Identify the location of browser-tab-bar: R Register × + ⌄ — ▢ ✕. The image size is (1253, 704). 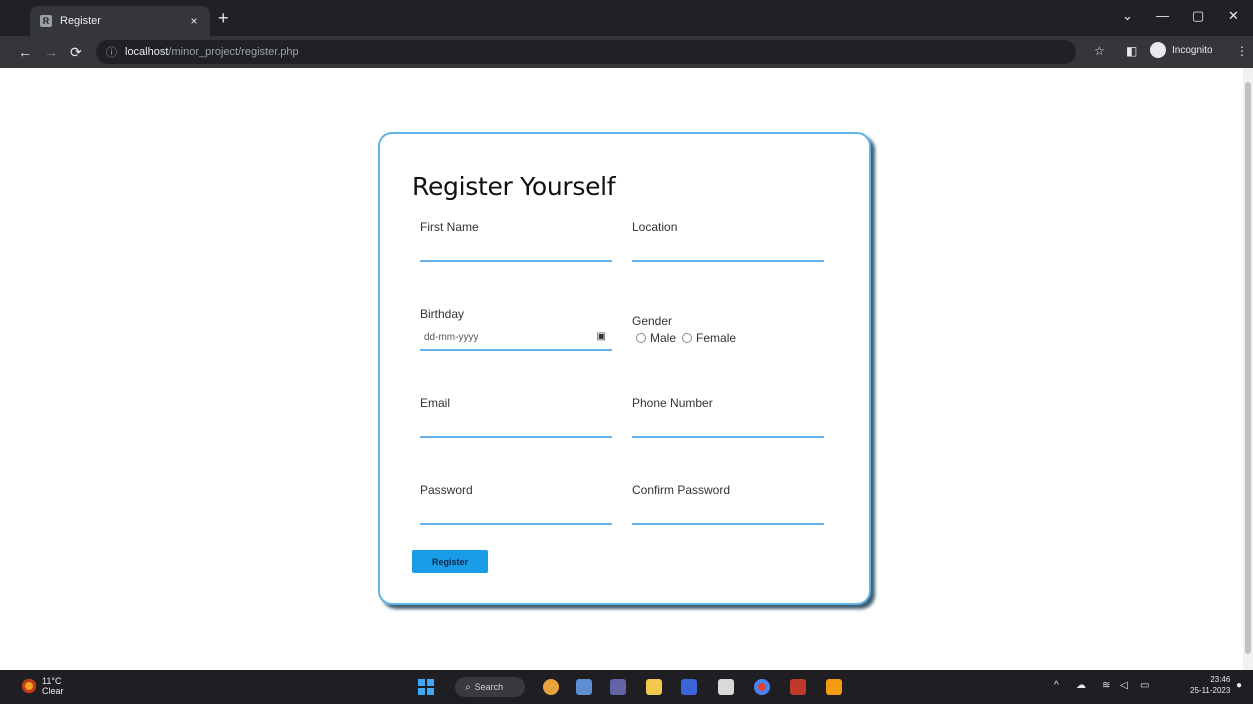
(626, 18).